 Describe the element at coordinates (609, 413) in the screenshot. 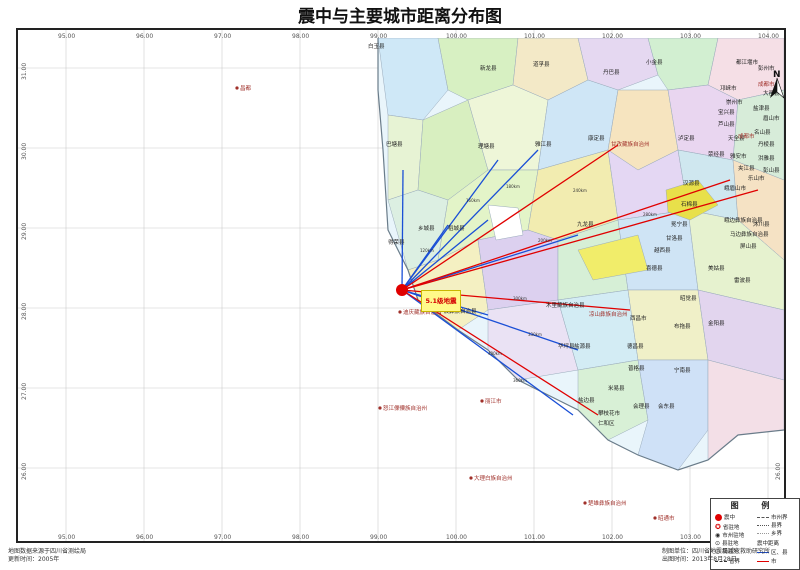

I see `county-label: 攀枝花市` at that location.